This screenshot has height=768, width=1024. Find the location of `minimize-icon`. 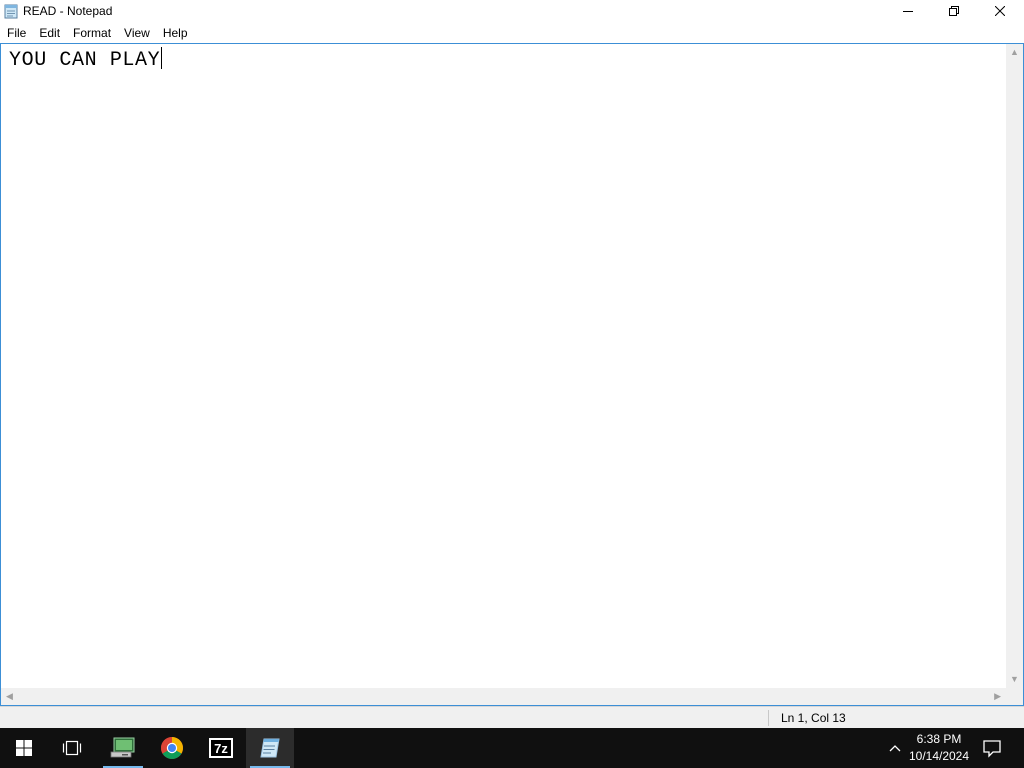

minimize-icon is located at coordinates (908, 11).